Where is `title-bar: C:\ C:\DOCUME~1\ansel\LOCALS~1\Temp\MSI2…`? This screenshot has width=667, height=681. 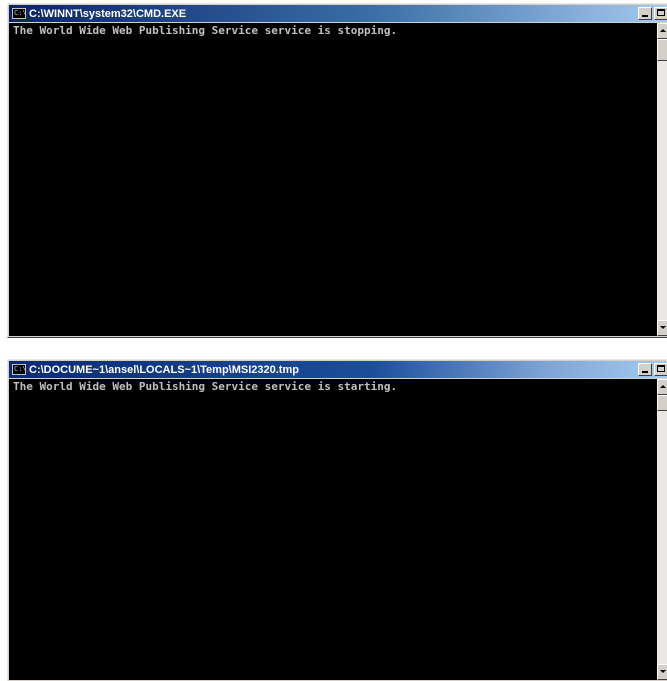 title-bar: C:\ C:\DOCUME~1\ansel\LOCALS~1\Temp\MSI2… is located at coordinates (338, 369).